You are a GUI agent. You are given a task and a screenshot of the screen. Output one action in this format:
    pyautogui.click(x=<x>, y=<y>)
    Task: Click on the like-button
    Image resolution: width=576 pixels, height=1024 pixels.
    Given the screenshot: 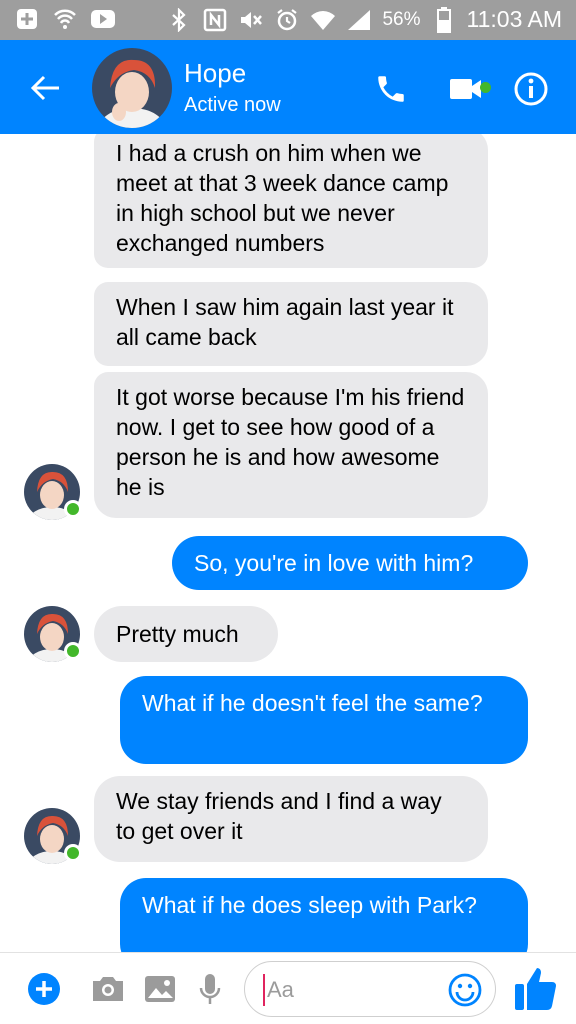 What is the action you would take?
    pyautogui.click(x=535, y=988)
    